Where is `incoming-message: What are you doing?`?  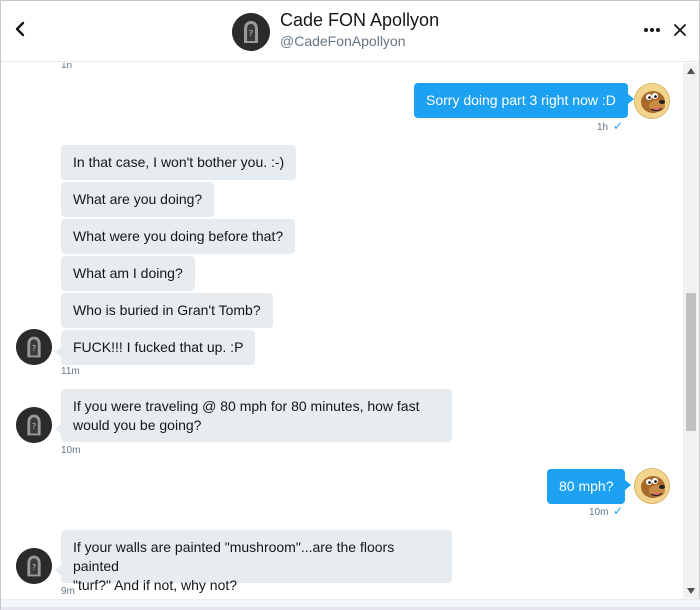
incoming-message: What are you doing? is located at coordinates (138, 199).